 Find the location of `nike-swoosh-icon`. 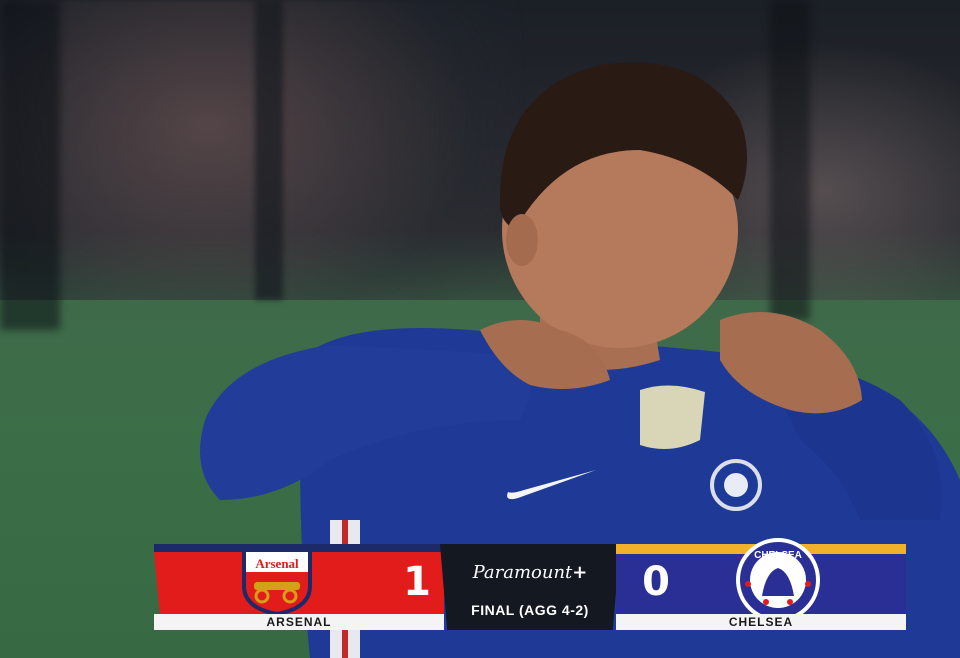

nike-swoosh-icon is located at coordinates (551, 485).